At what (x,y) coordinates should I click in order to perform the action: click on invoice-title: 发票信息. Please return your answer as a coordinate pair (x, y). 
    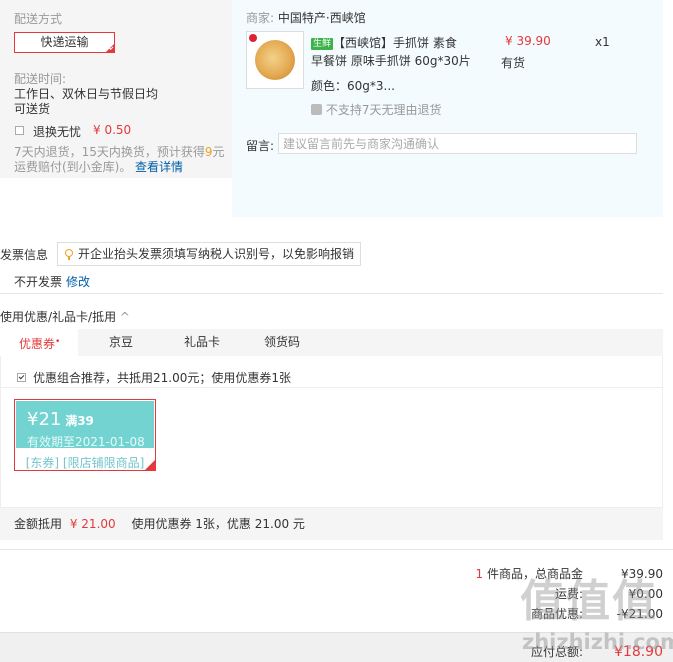
    Looking at the image, I should click on (24, 255).